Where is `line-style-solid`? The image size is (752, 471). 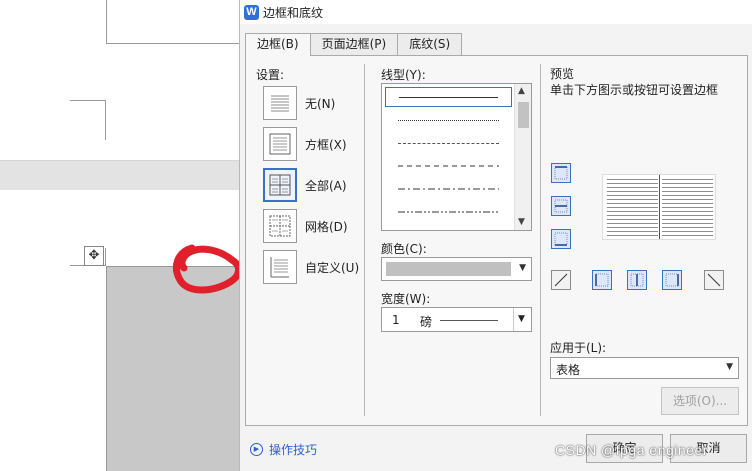
line-style-solid is located at coordinates (448, 97).